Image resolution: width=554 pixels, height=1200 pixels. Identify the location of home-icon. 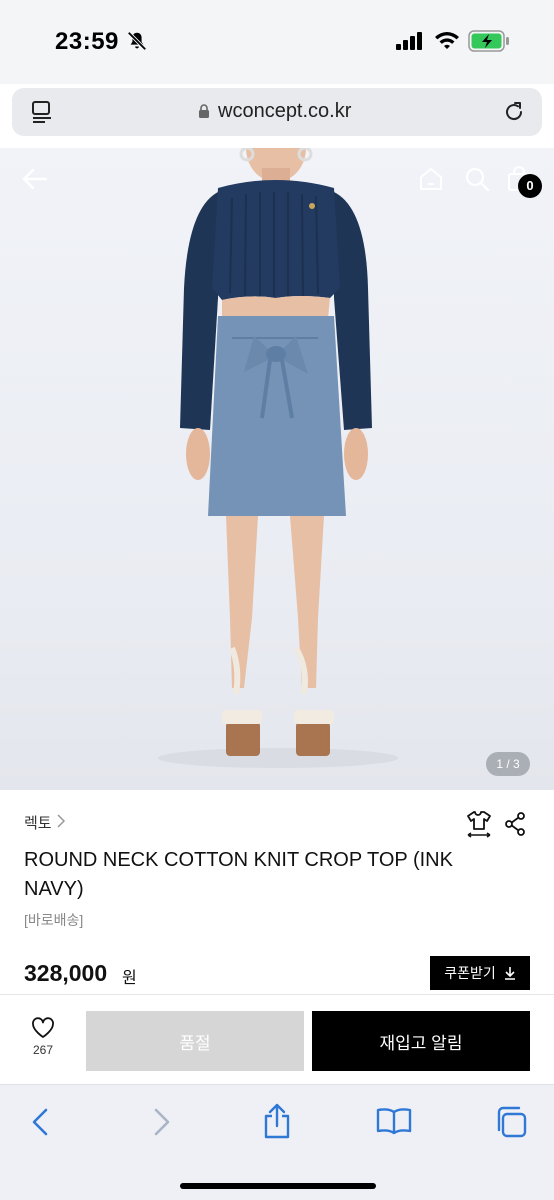
(431, 179).